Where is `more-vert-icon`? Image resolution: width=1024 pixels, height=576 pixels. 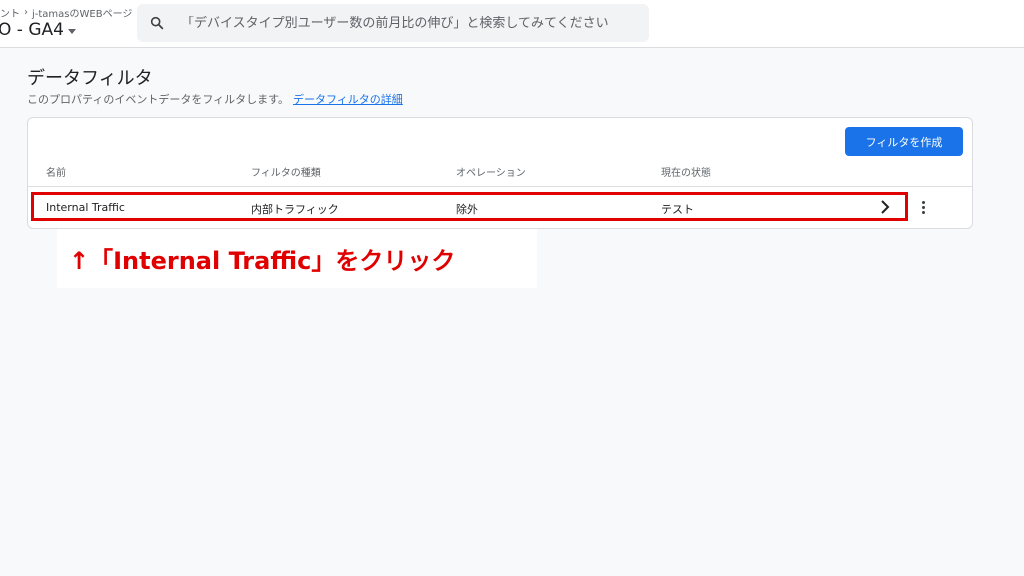
more-vert-icon is located at coordinates (923, 207).